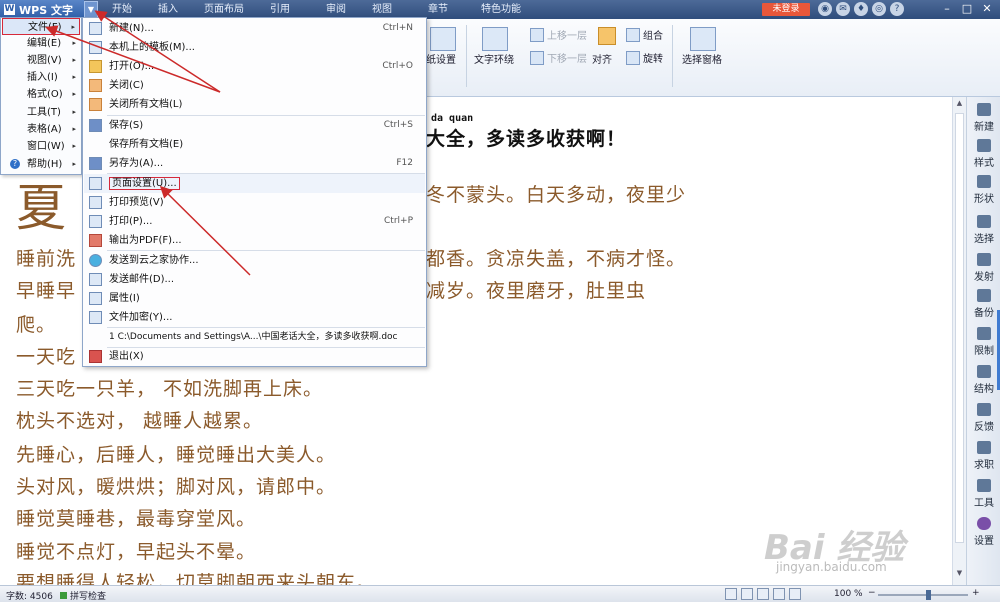  What do you see at coordinates (41, 112) in the screenshot?
I see `menu-item-tools: 工具(T) ▸` at bounding box center [41, 112].